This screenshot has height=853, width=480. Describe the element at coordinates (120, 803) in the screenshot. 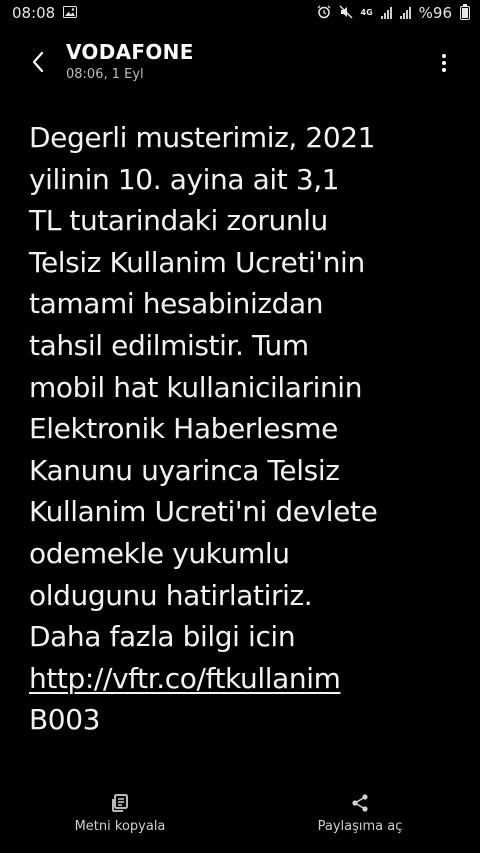

I see `copy-icon` at that location.